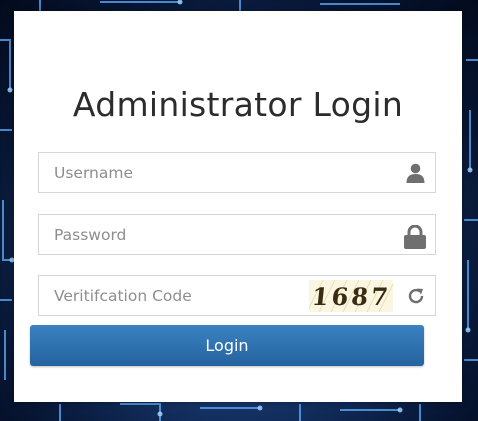 The image size is (478, 421). I want to click on password-field, so click(237, 234).